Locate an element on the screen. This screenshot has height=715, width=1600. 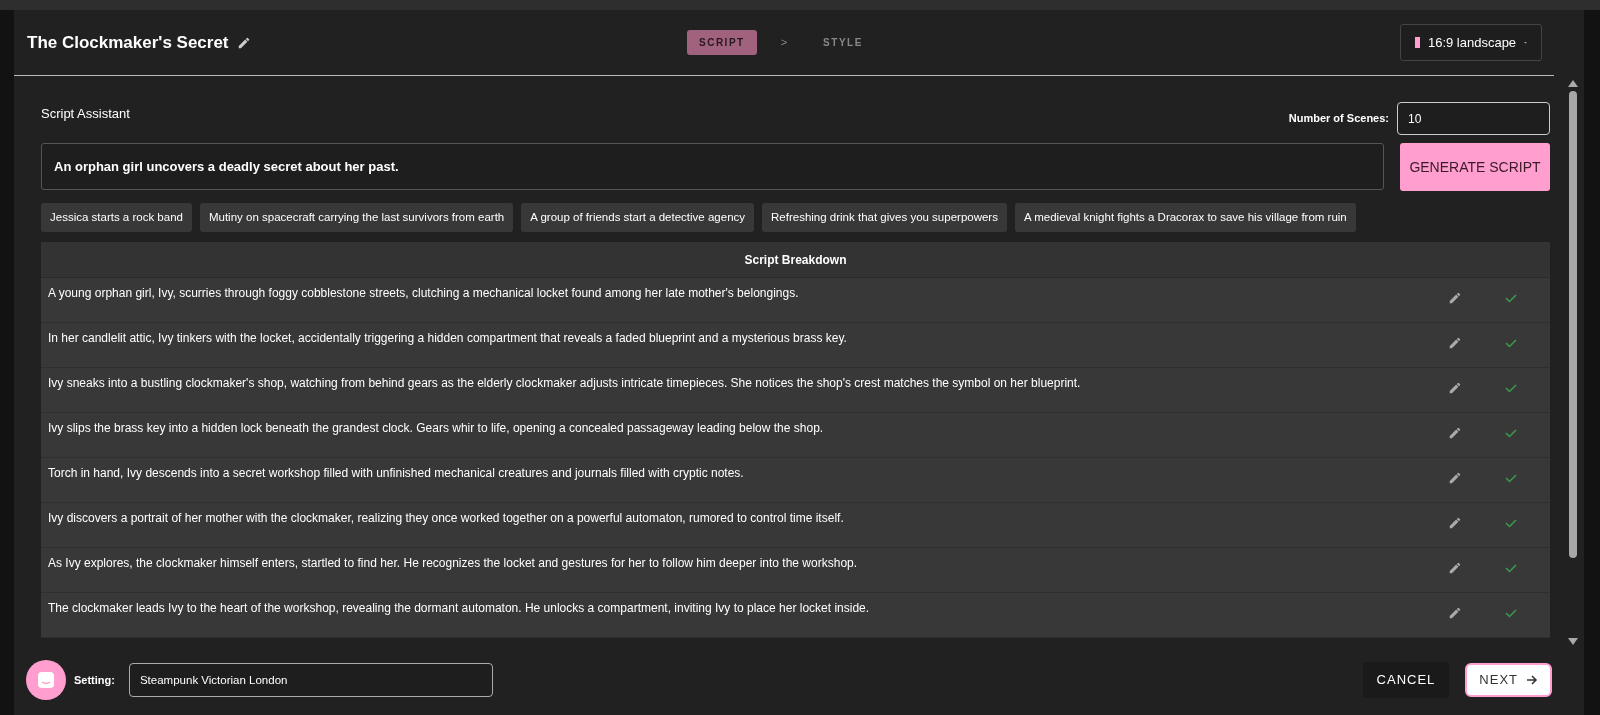
scene-text: Ivy discovers a portrait of her mother with the clockmaker, realizing they once worked together on a powerful automaton, rumored to control time itself. is located at coordinates (446, 519).